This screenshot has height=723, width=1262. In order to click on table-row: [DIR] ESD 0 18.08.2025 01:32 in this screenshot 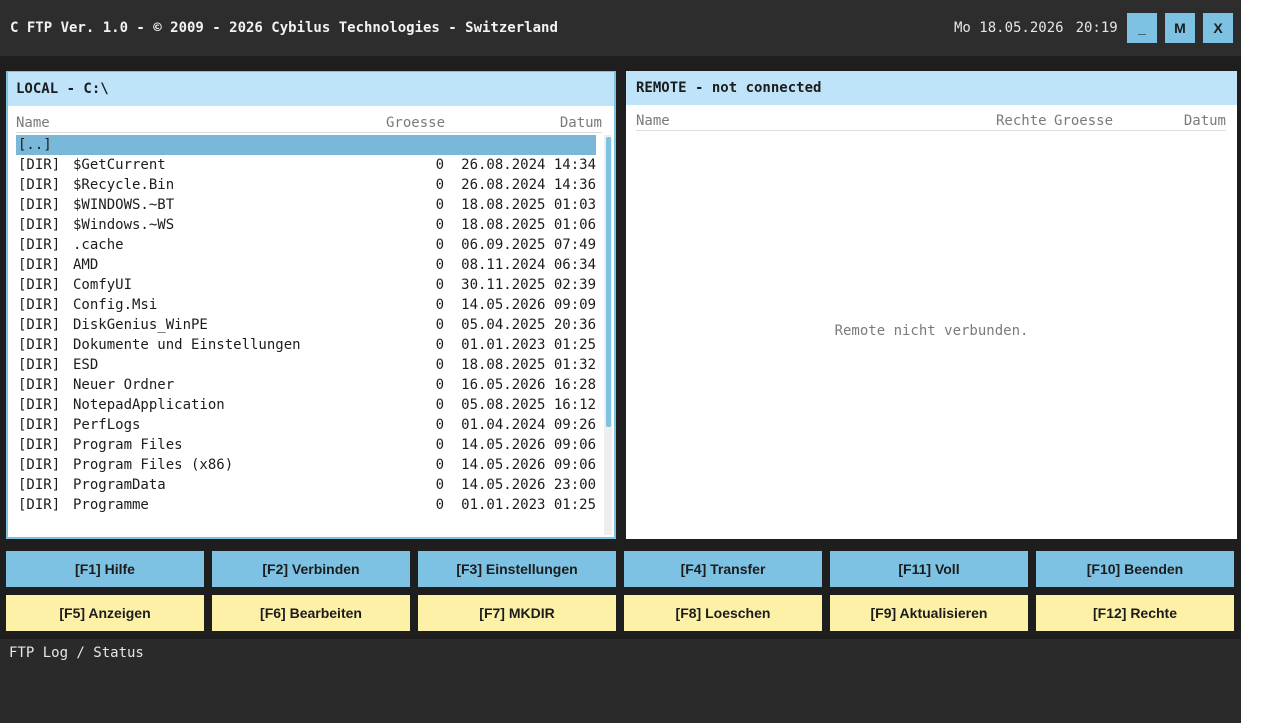, I will do `click(306, 365)`.